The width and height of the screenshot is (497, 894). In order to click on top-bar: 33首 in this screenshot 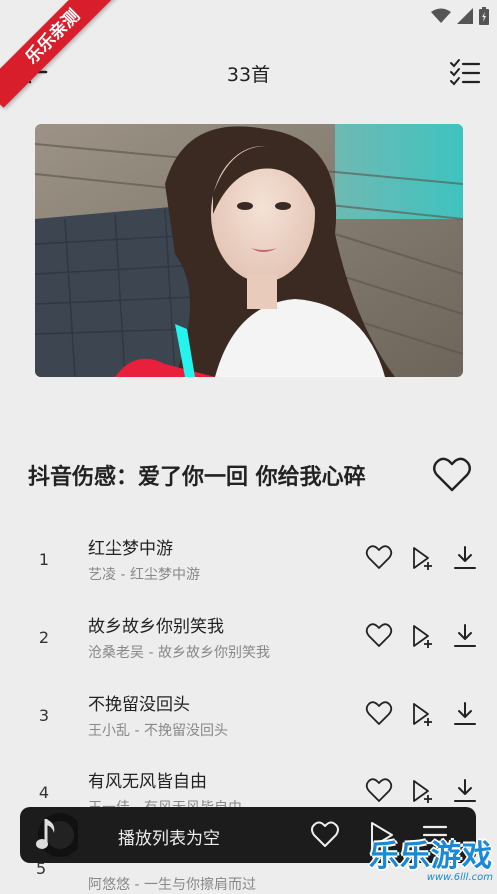, I will do `click(248, 72)`.